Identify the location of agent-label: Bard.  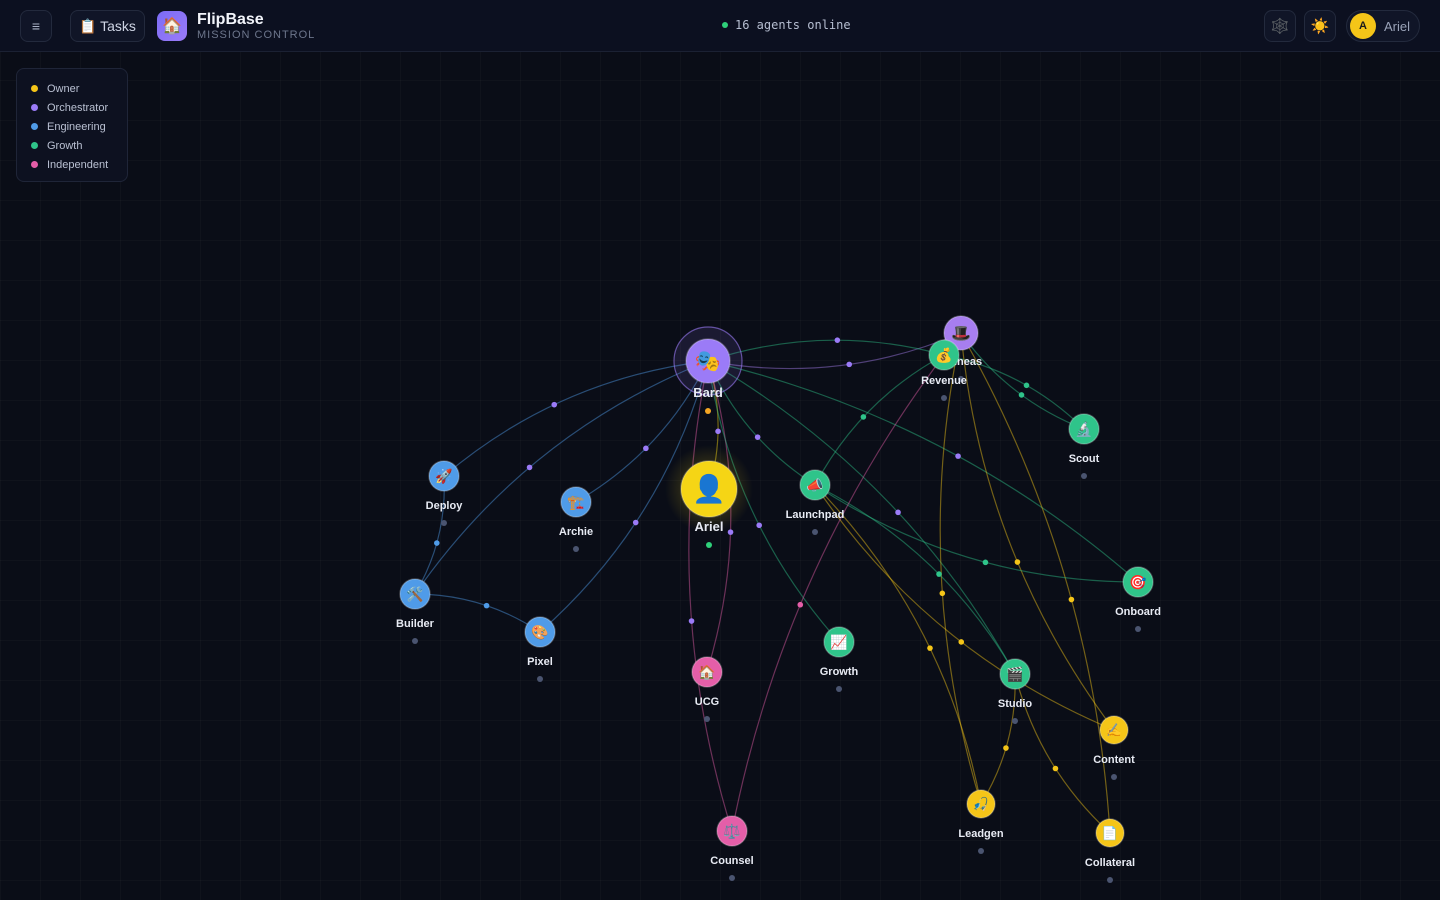
(708, 392).